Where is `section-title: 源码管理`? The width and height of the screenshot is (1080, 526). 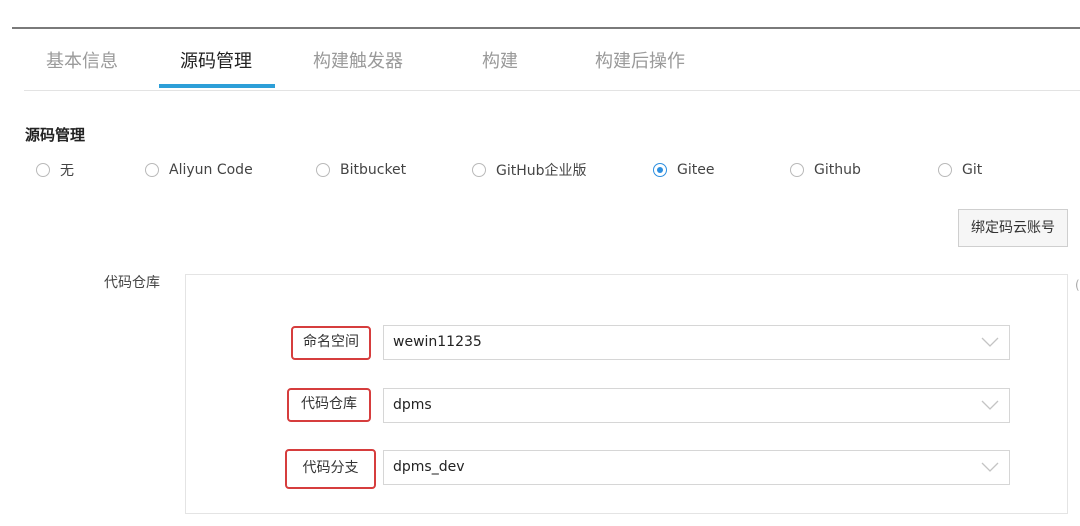 section-title: 源码管理 is located at coordinates (55, 135).